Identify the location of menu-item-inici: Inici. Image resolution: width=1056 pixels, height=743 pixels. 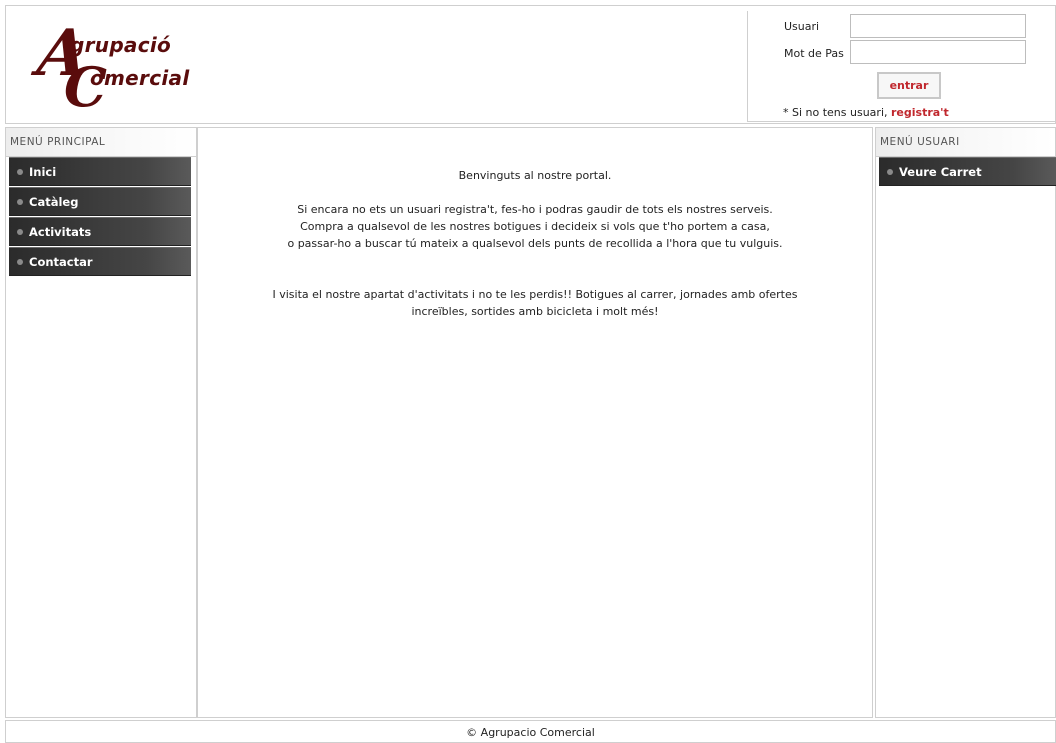
(100, 171).